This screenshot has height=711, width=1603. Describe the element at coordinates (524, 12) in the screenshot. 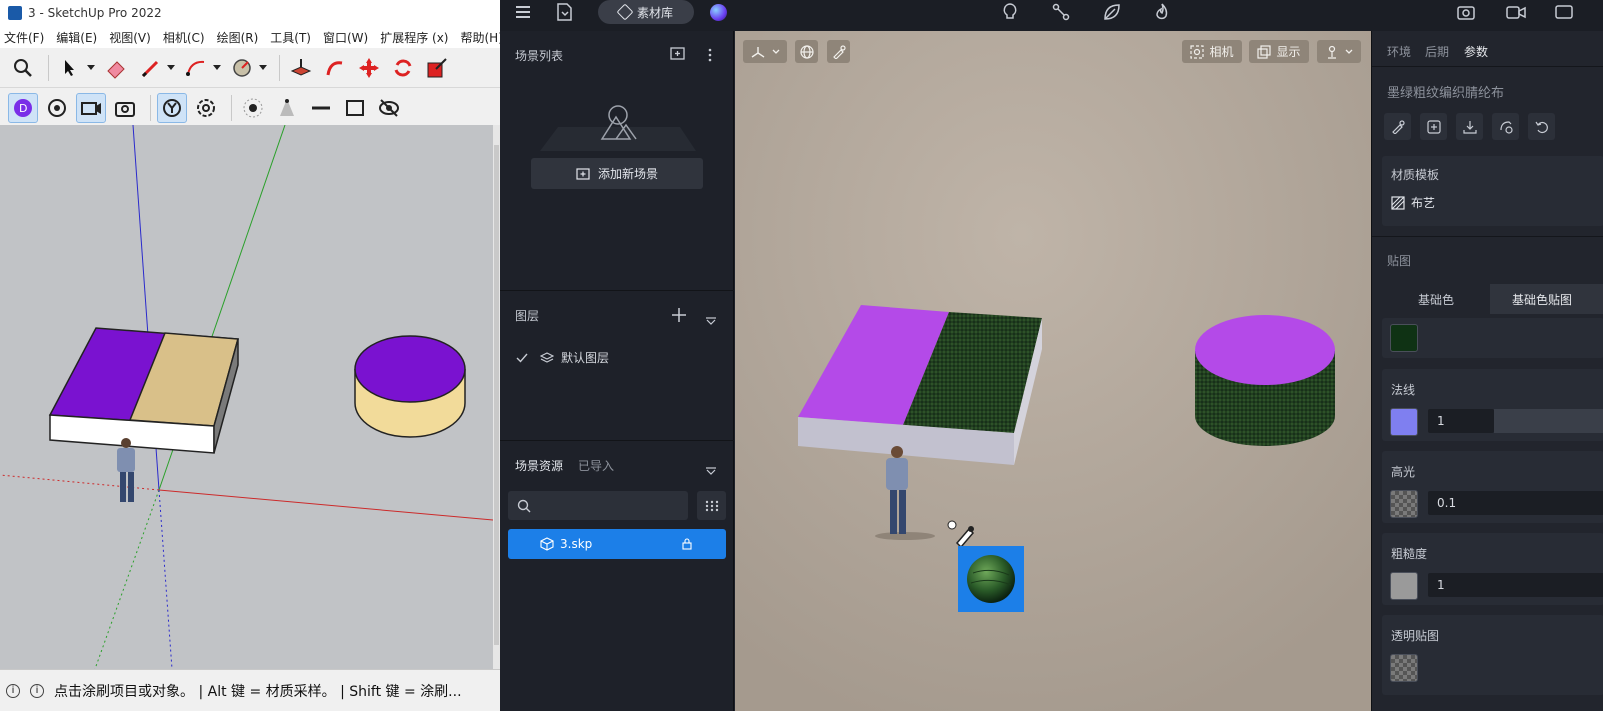

I see `hamburger-menu-icon` at that location.